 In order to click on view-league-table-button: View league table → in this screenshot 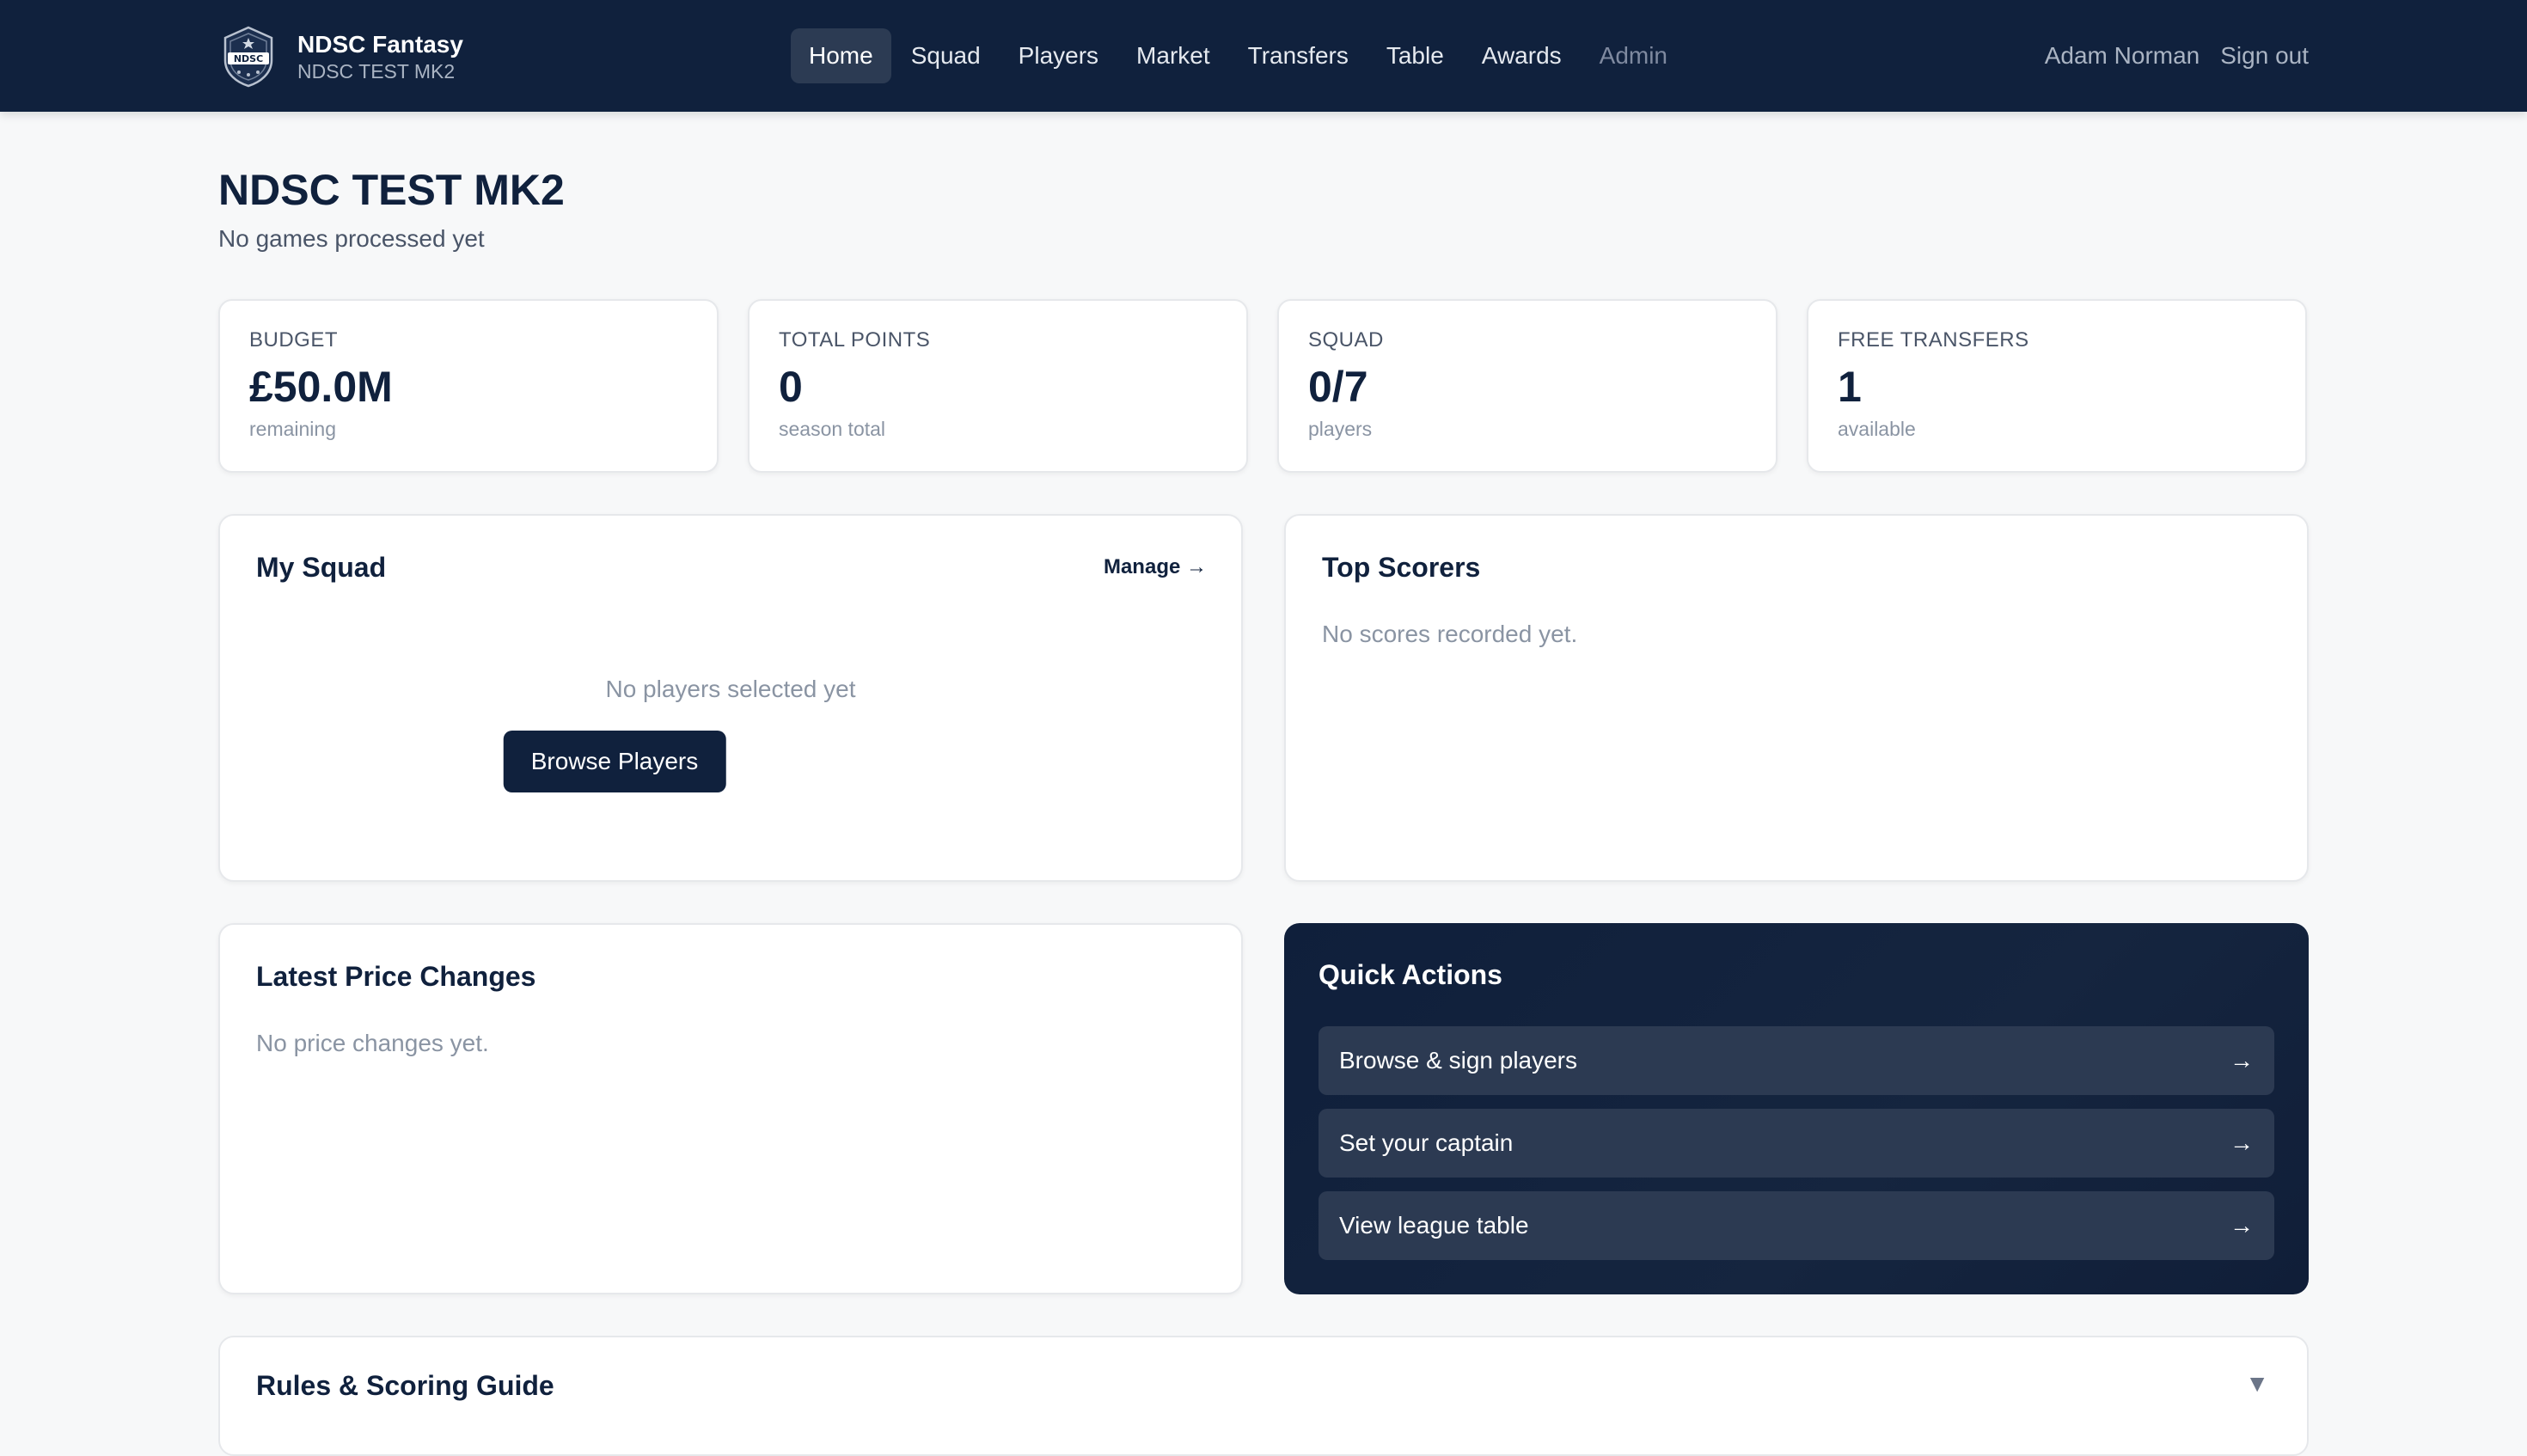, I will do `click(1797, 1225)`.